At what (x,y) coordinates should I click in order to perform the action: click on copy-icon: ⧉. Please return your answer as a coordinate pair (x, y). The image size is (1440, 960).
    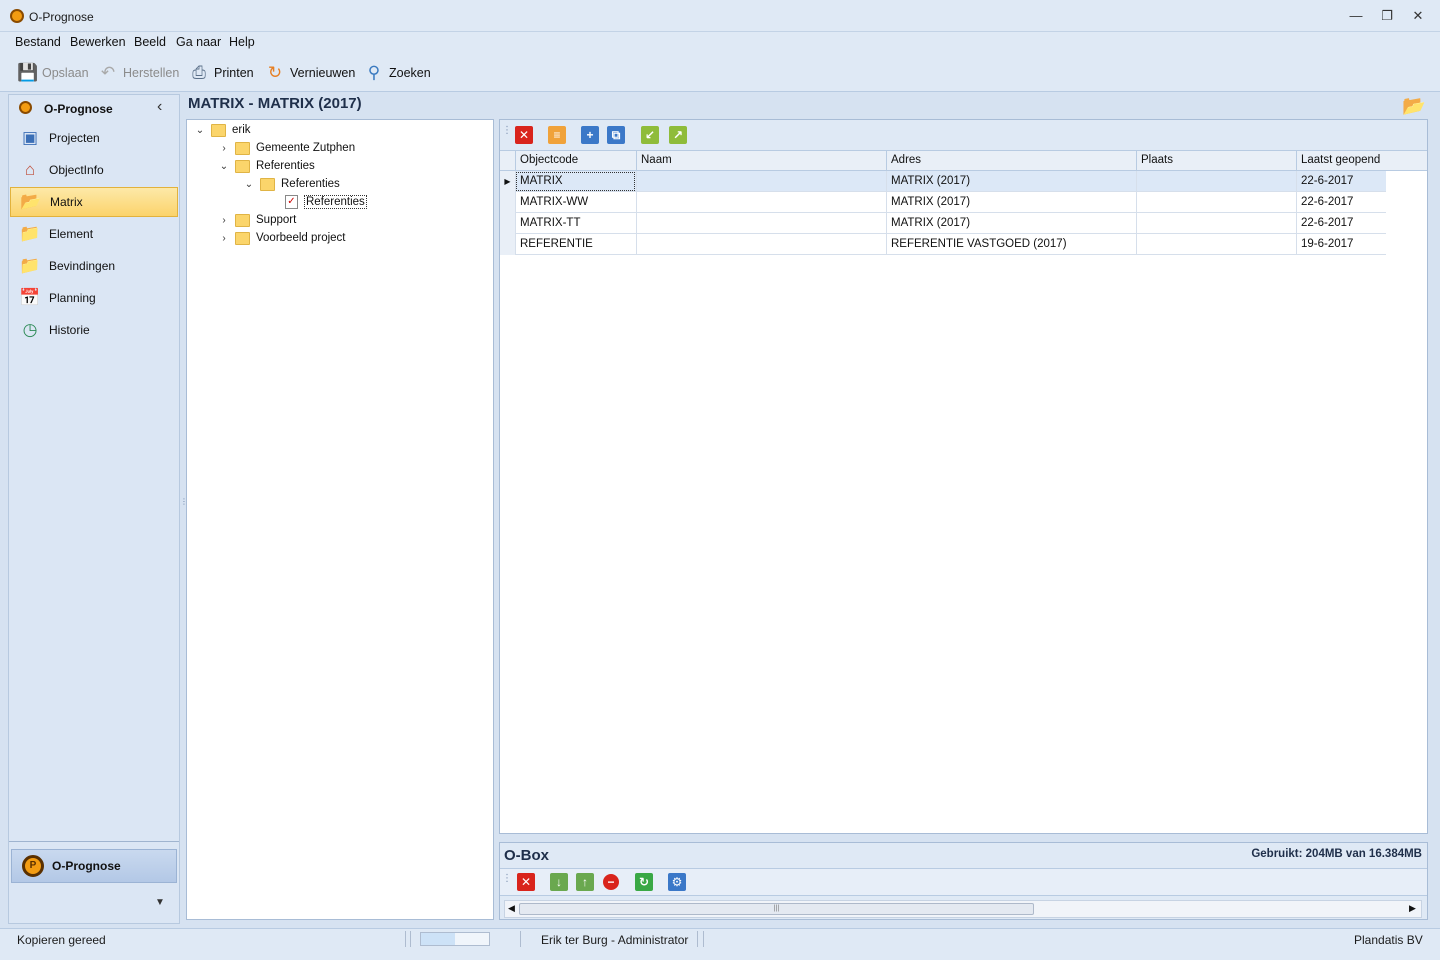
    Looking at the image, I should click on (616, 135).